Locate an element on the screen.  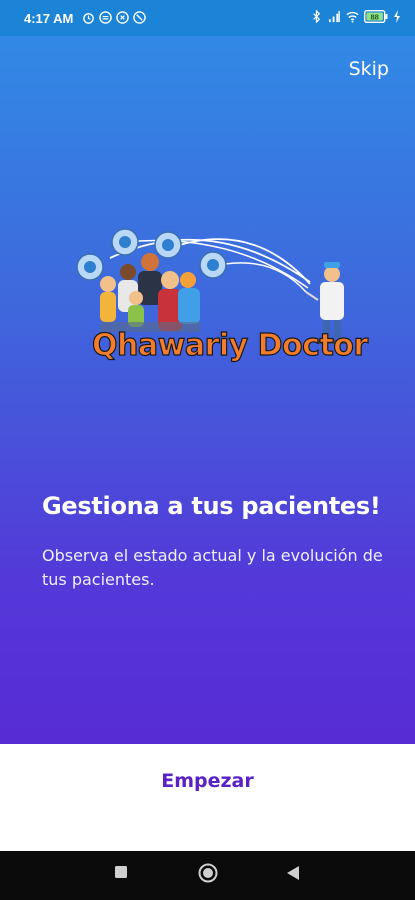
vpn-icon is located at coordinates (122, 17).